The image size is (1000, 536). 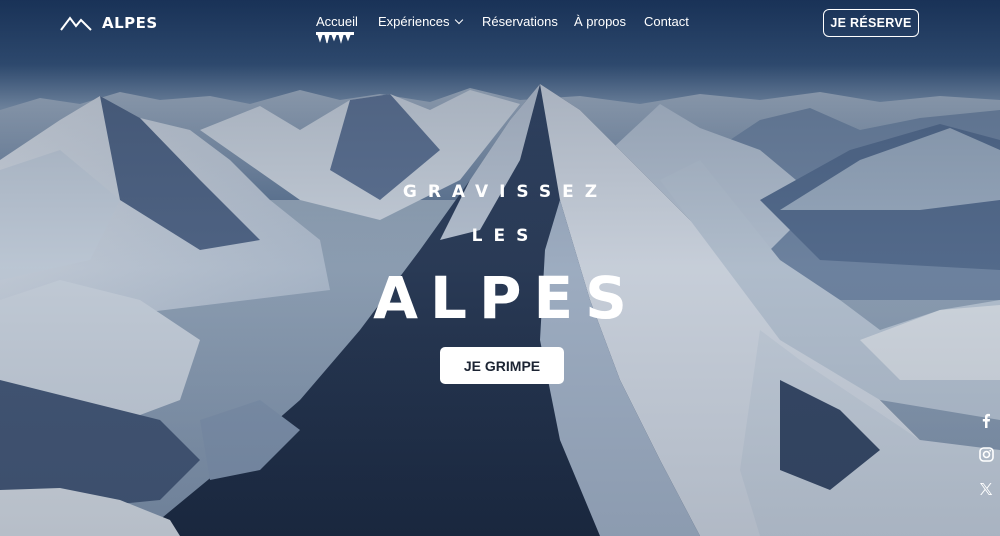 I want to click on instagram-link, so click(x=986, y=454).